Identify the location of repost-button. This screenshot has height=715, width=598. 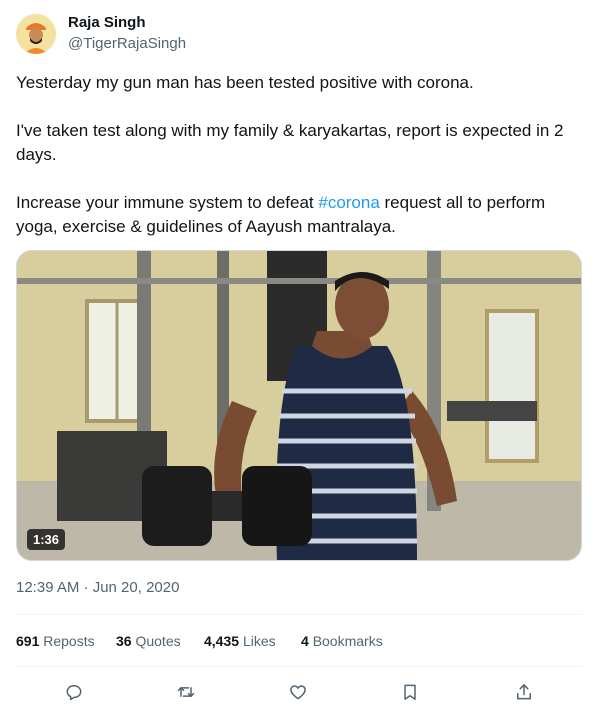
(186, 692).